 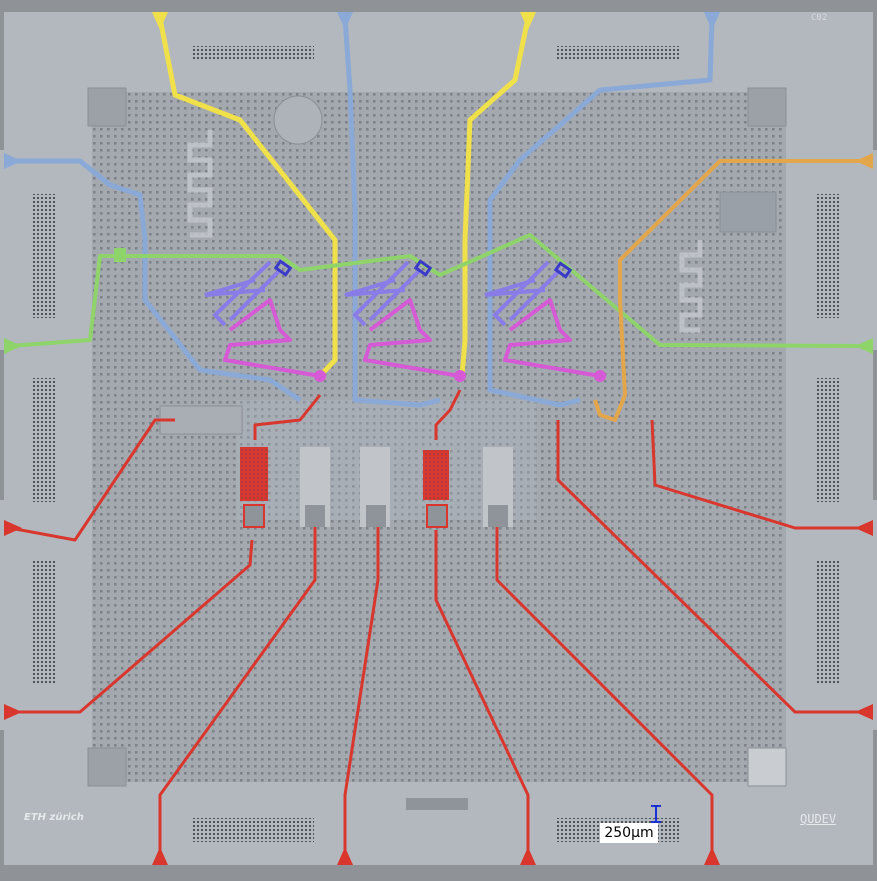 I want to click on qudev-logo: QUDEV, so click(x=818, y=819).